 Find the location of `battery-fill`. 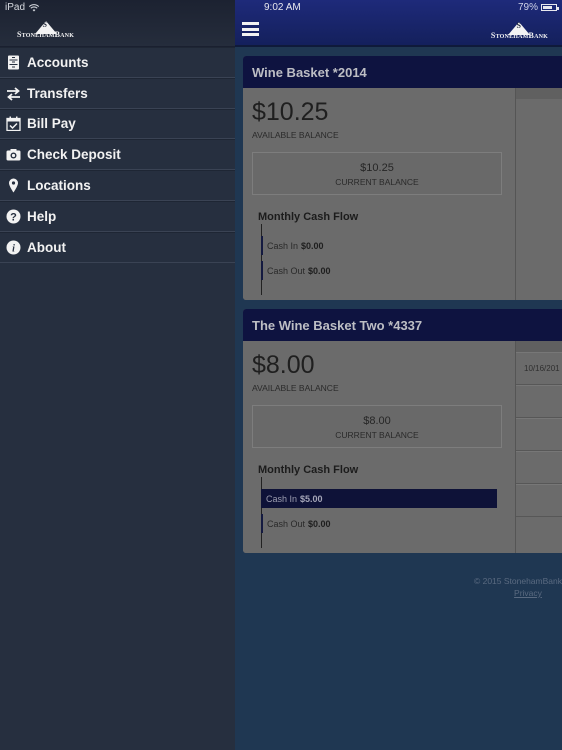

battery-fill is located at coordinates (548, 7).